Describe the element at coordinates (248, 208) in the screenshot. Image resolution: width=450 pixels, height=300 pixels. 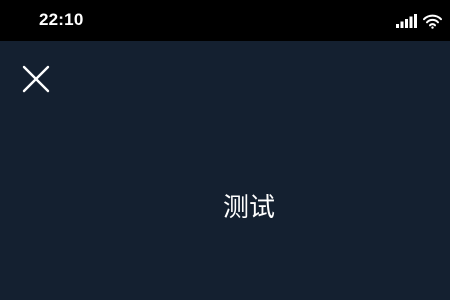
I see `center-text: 测试` at that location.